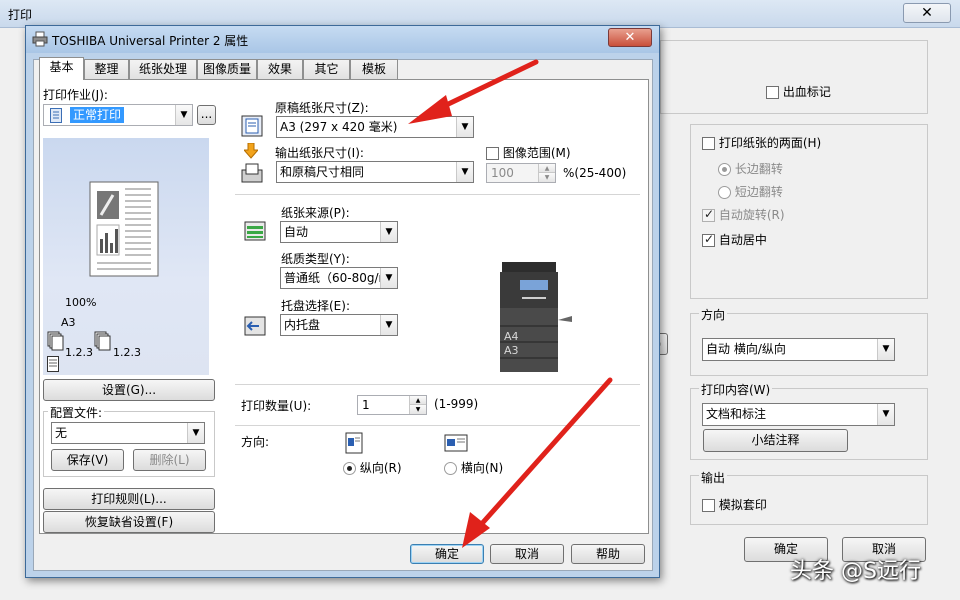  I want to click on landscape-radio, so click(450, 468).